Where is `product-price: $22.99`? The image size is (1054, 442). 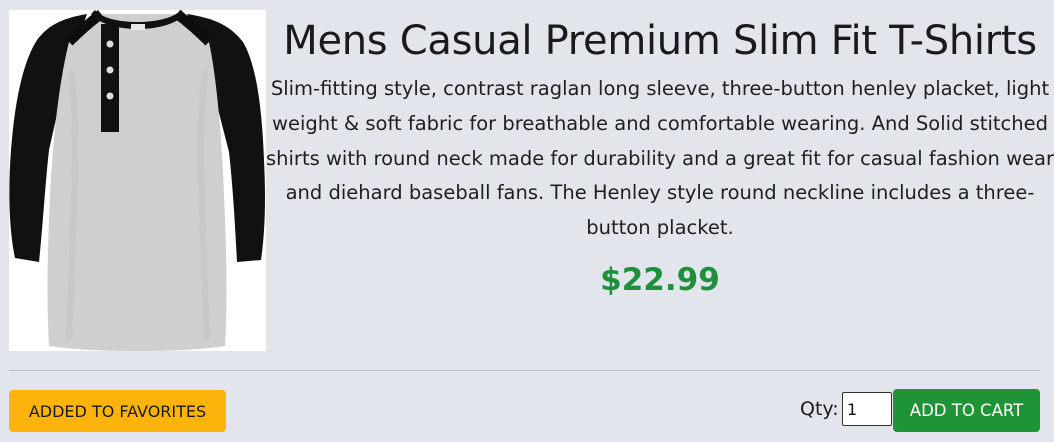
product-price: $22.99 is located at coordinates (660, 280).